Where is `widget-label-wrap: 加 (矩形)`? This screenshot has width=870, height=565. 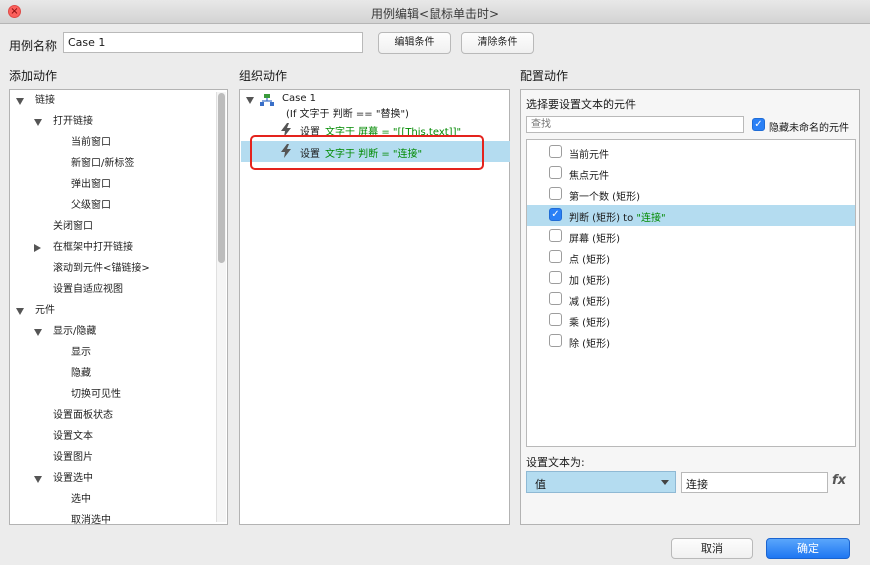 widget-label-wrap: 加 (矩形) is located at coordinates (589, 279).